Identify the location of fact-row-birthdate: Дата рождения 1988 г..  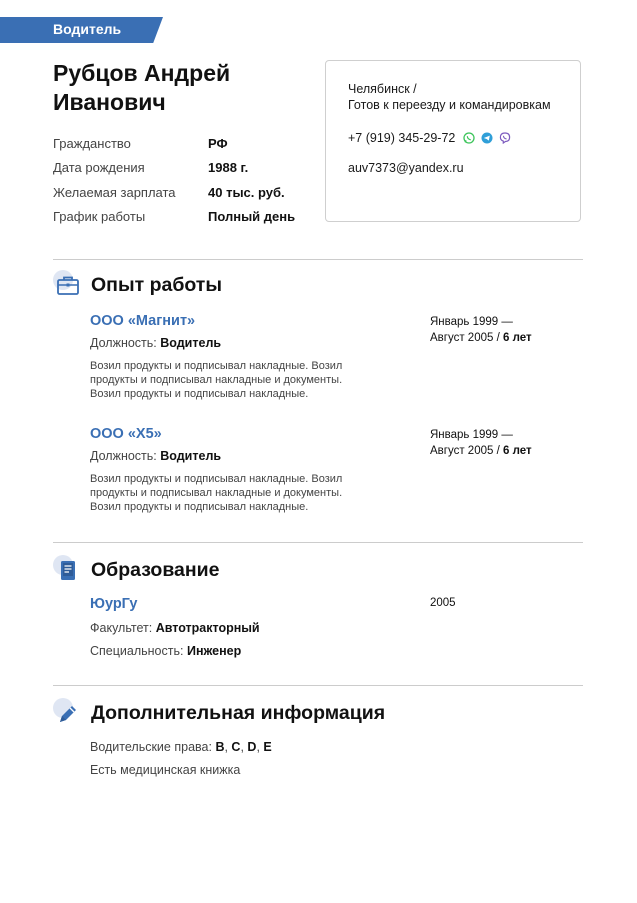
(174, 168).